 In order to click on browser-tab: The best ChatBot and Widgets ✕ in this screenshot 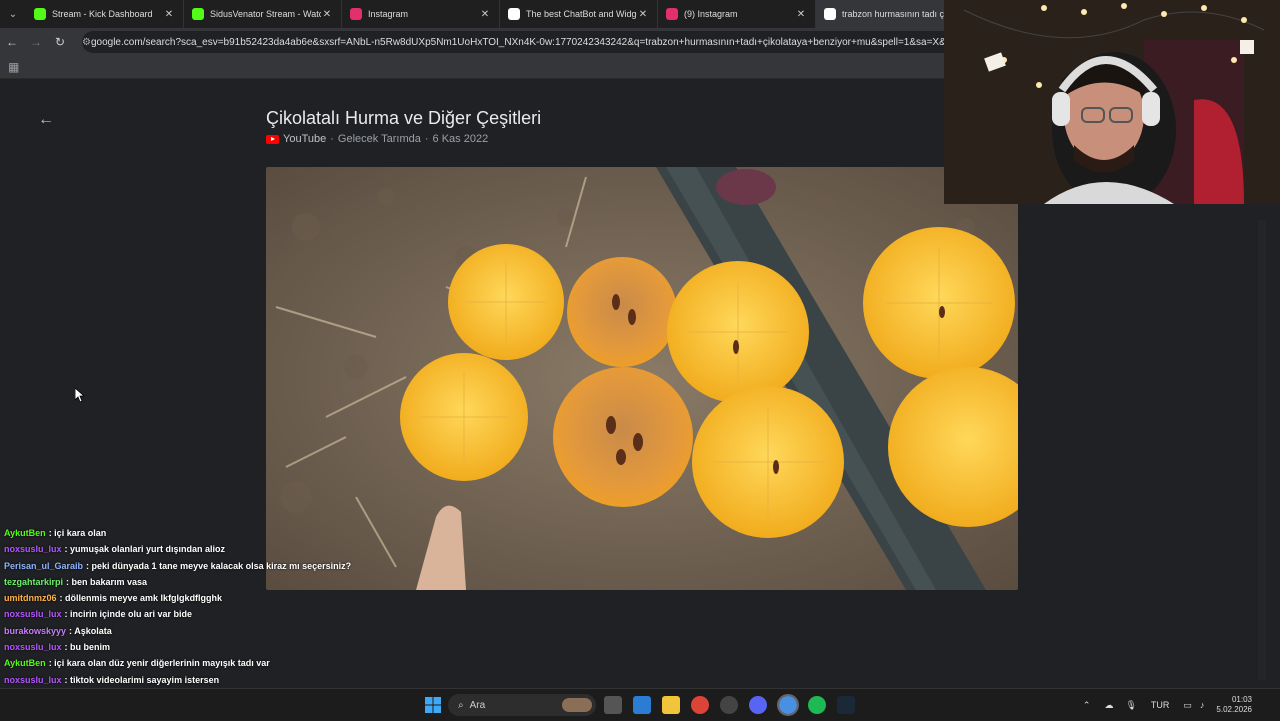, I will do `click(579, 14)`.